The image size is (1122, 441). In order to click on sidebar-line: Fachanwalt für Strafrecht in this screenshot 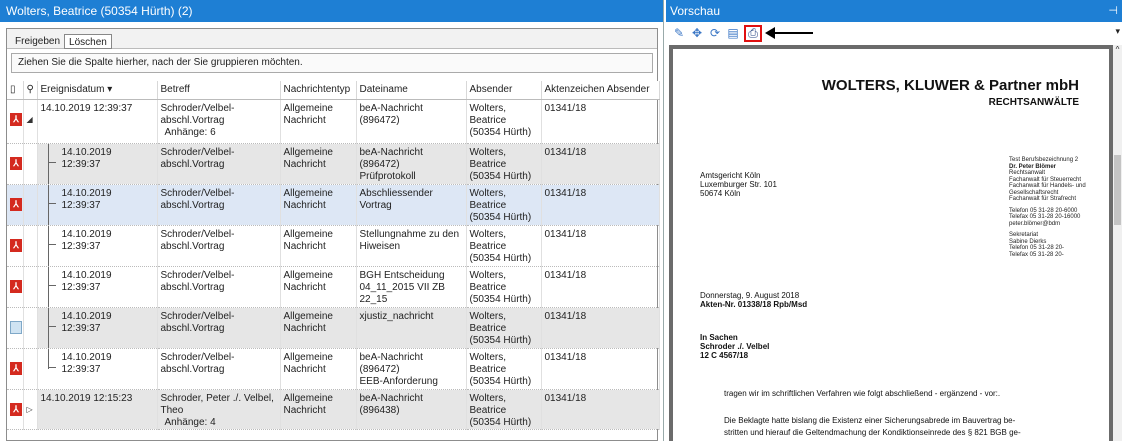, I will do `click(1043, 199)`.